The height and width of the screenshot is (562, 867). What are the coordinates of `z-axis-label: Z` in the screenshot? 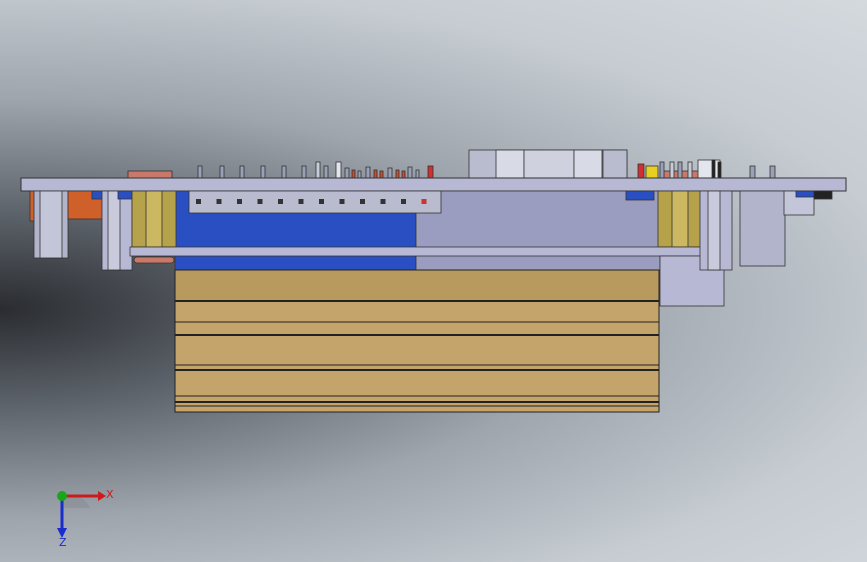 It's located at (63, 542).